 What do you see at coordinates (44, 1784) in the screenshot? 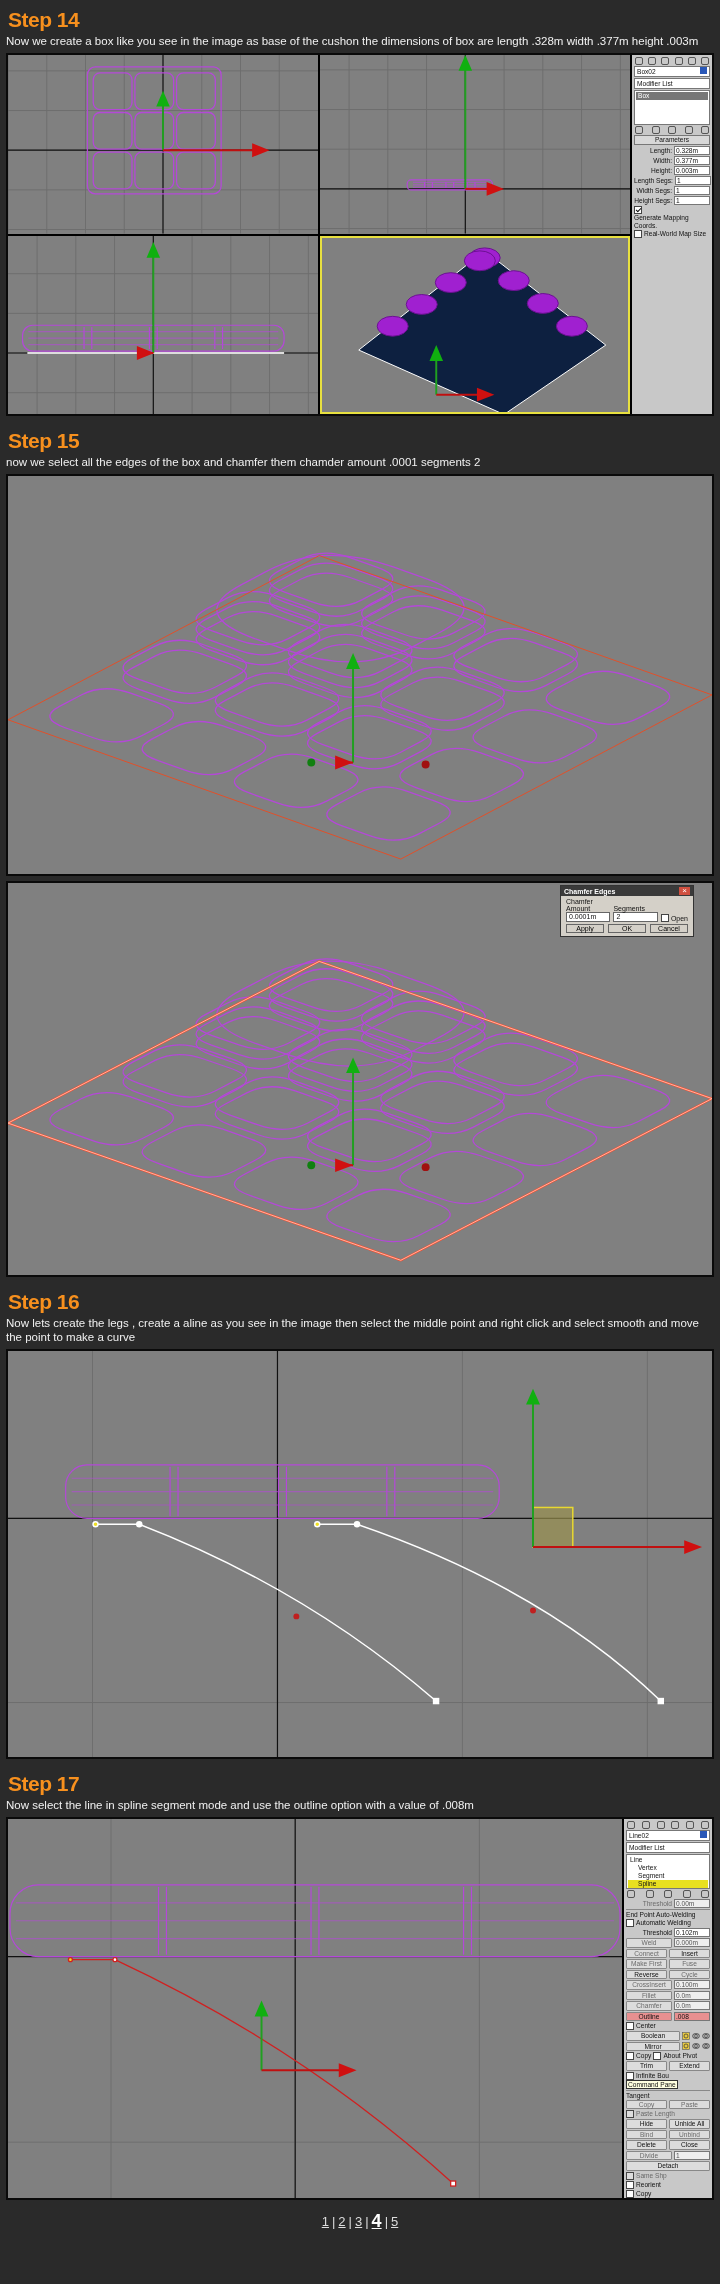
I see `step-heading: Step 17` at bounding box center [44, 1784].